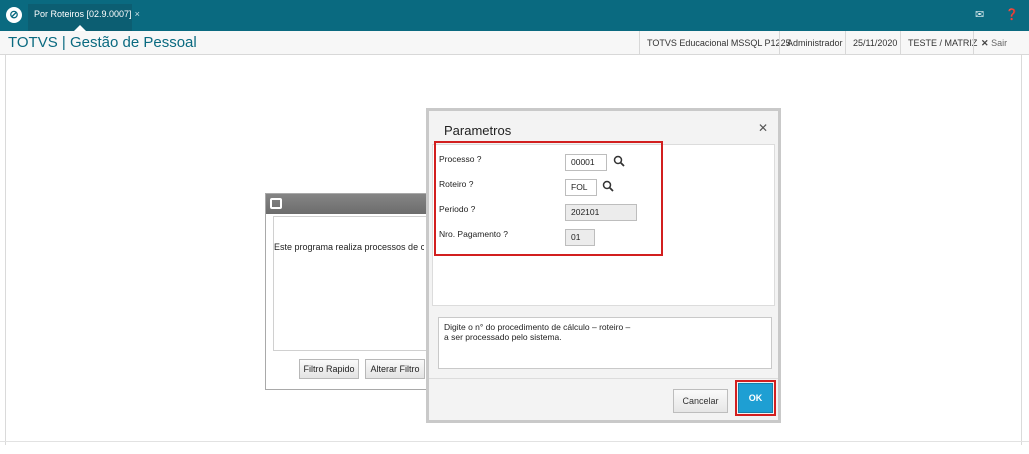 Image resolution: width=1029 pixels, height=454 pixels. Describe the element at coordinates (700, 401) in the screenshot. I see `cancel-button: Cancelar` at that location.